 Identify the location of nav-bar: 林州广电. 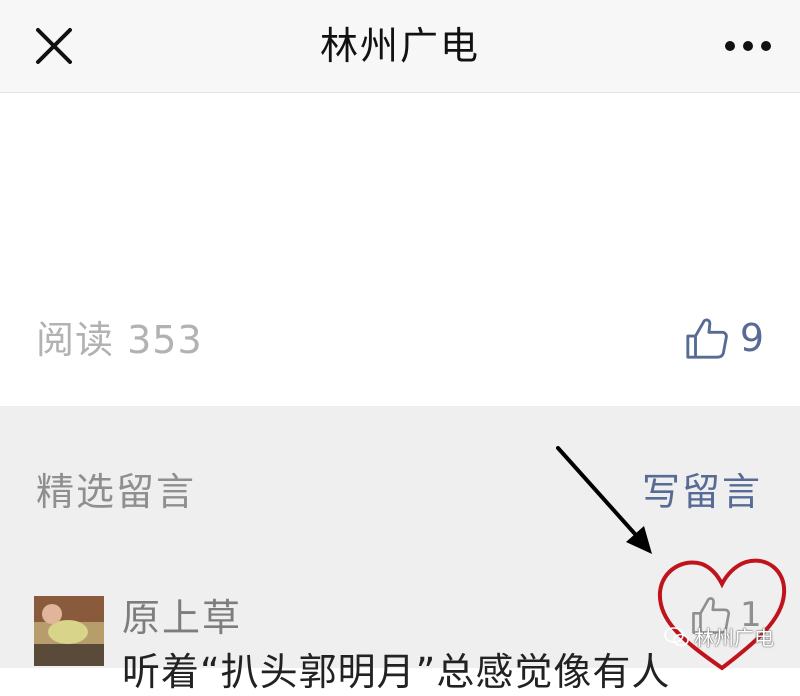
(400, 46).